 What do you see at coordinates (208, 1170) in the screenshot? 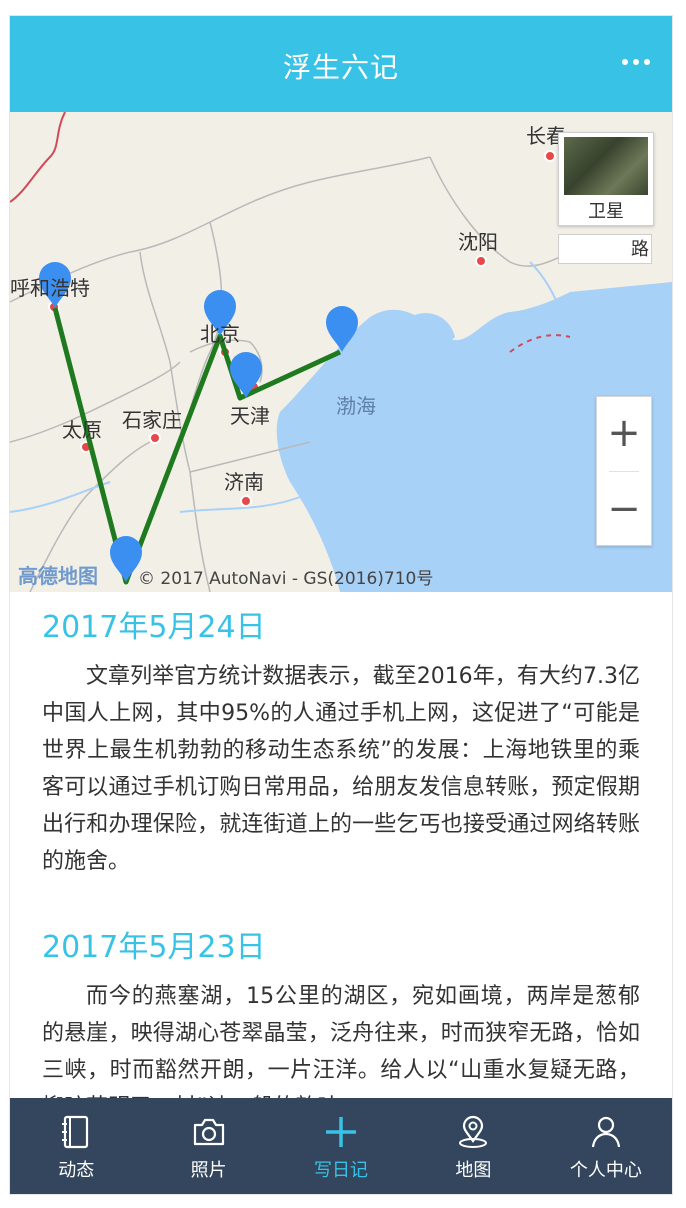
I see `tab-label: 照片` at bounding box center [208, 1170].